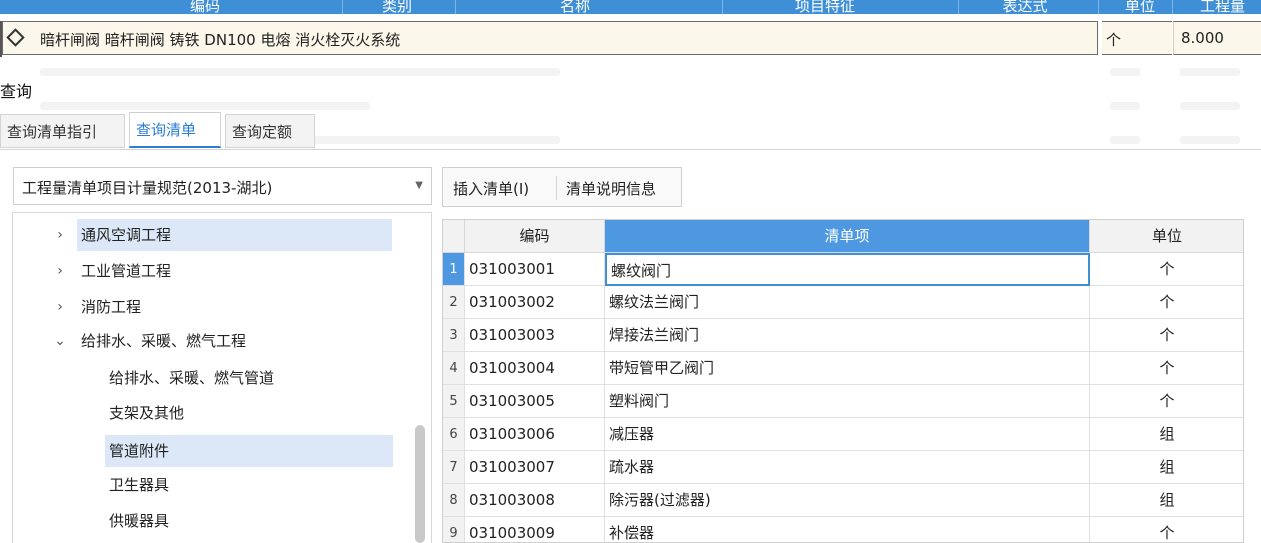 This screenshot has width=1261, height=543. I want to click on column-header-expression: 表达式, so click(1025, 7).